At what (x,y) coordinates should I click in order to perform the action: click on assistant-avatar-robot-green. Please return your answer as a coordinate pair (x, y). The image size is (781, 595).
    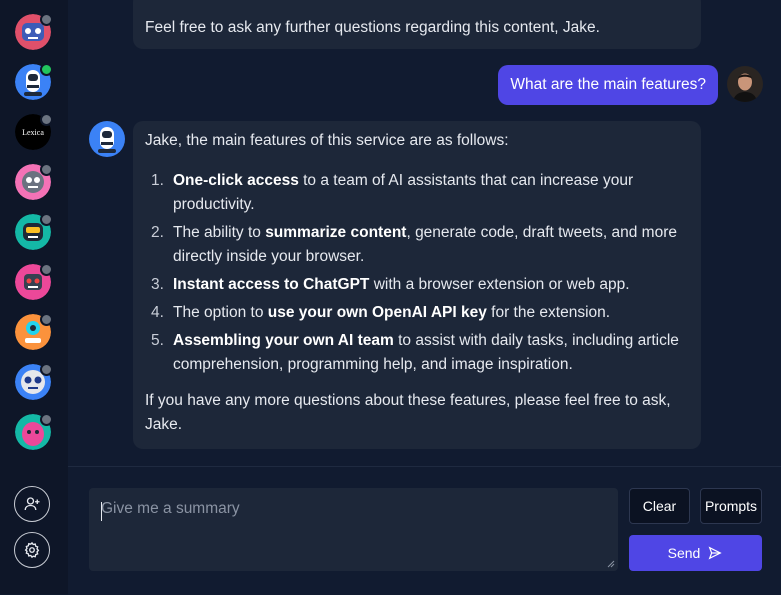
    Looking at the image, I should click on (34, 231).